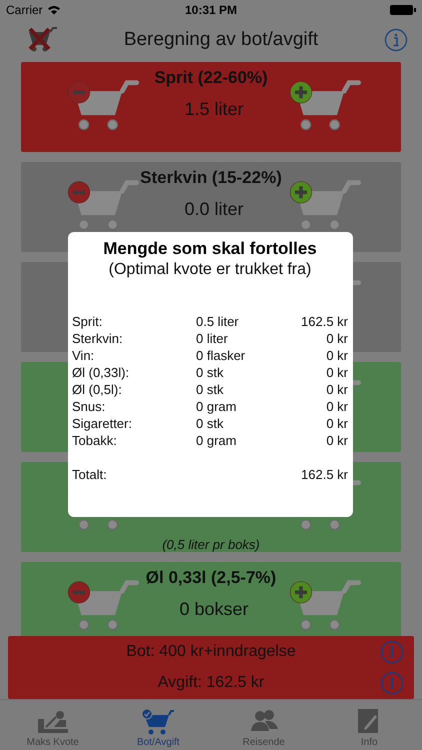 The image size is (422, 750). What do you see at coordinates (396, 40) in the screenshot?
I see `info-icon` at bounding box center [396, 40].